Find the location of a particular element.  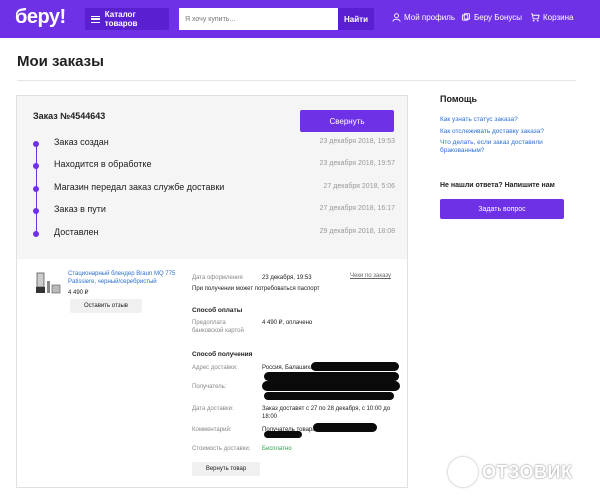

payment-method-label: Предоплата банковской картой is located at coordinates (218, 327).